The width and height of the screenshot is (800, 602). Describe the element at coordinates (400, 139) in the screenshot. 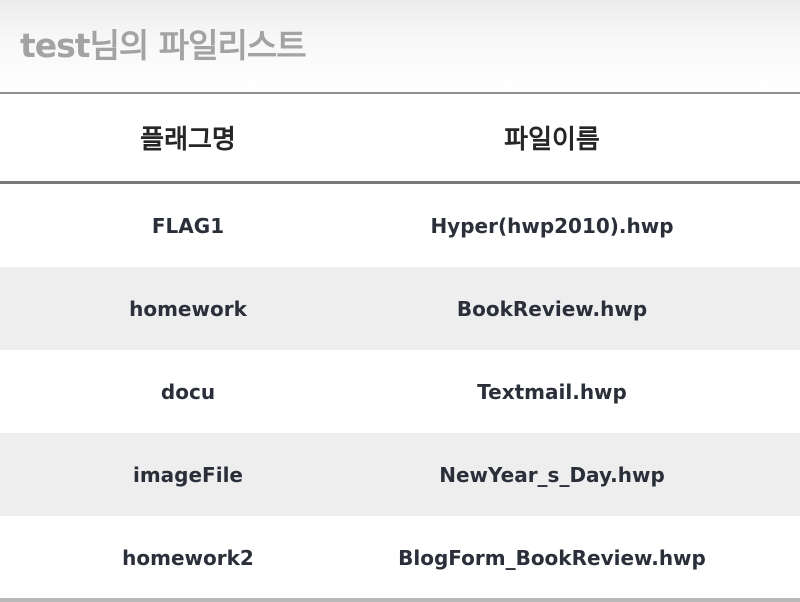

I see `table-header-row: 플래그명 파일이름` at that location.